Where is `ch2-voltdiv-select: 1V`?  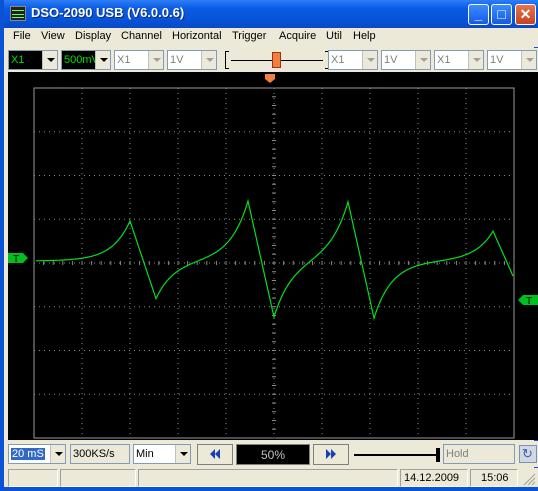 ch2-voltdiv-select: 1V is located at coordinates (192, 60).